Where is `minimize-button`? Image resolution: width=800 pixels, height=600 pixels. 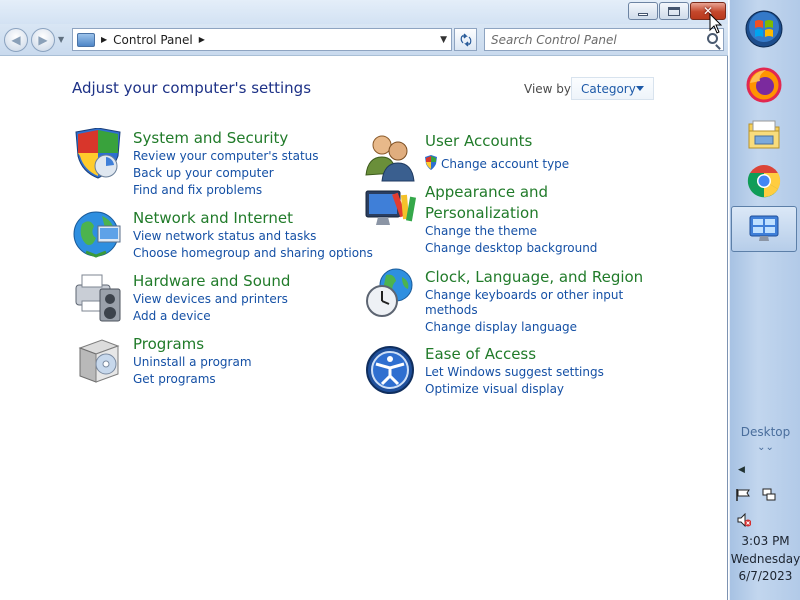 minimize-button is located at coordinates (643, 11).